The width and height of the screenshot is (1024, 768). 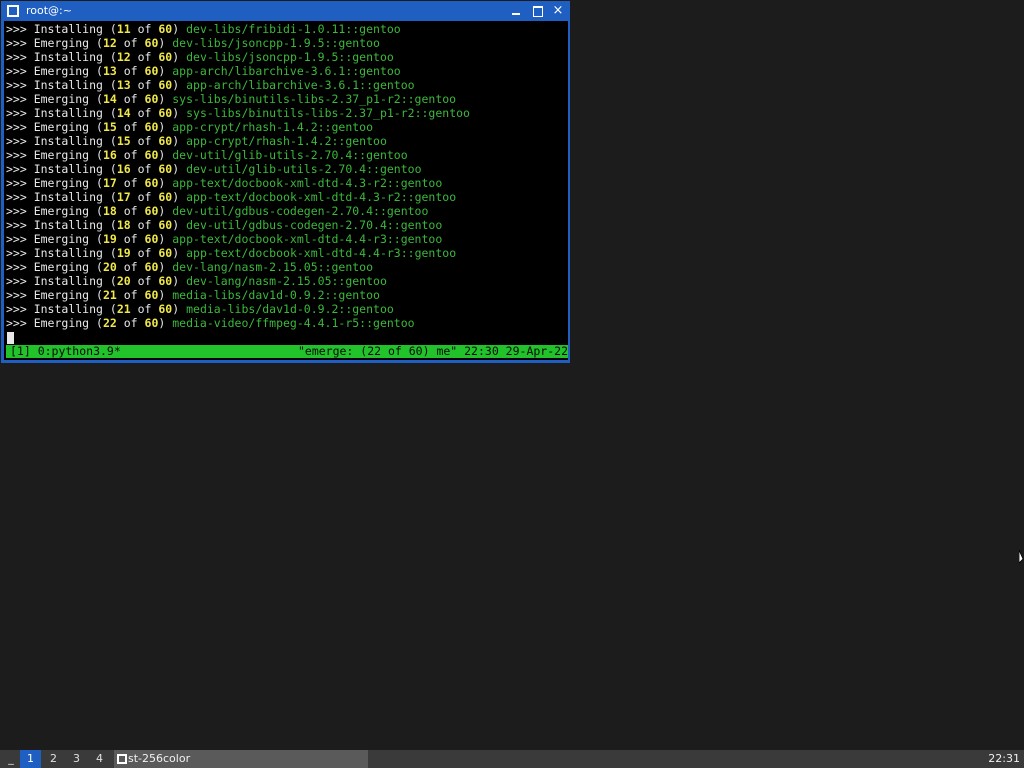 What do you see at coordinates (538, 10) in the screenshot?
I see `maximize-button` at bounding box center [538, 10].